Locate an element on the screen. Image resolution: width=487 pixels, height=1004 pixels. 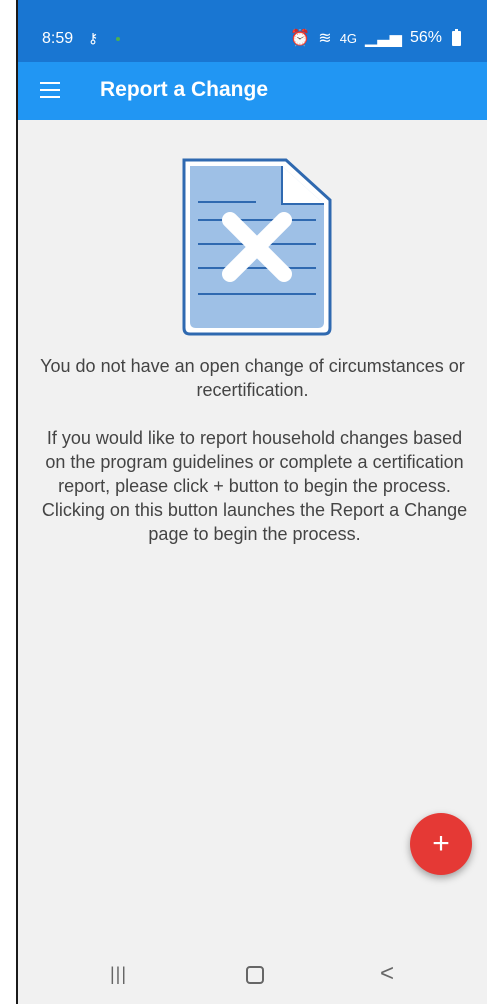
system-nav-bar: ||| < is located at coordinates (252, 975).